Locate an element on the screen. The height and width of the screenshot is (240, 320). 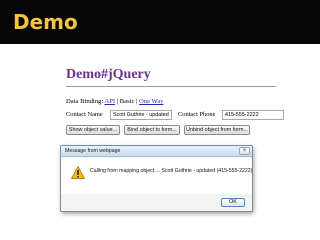
dialog-titlebar: Message from webpage × is located at coordinates (156, 151).